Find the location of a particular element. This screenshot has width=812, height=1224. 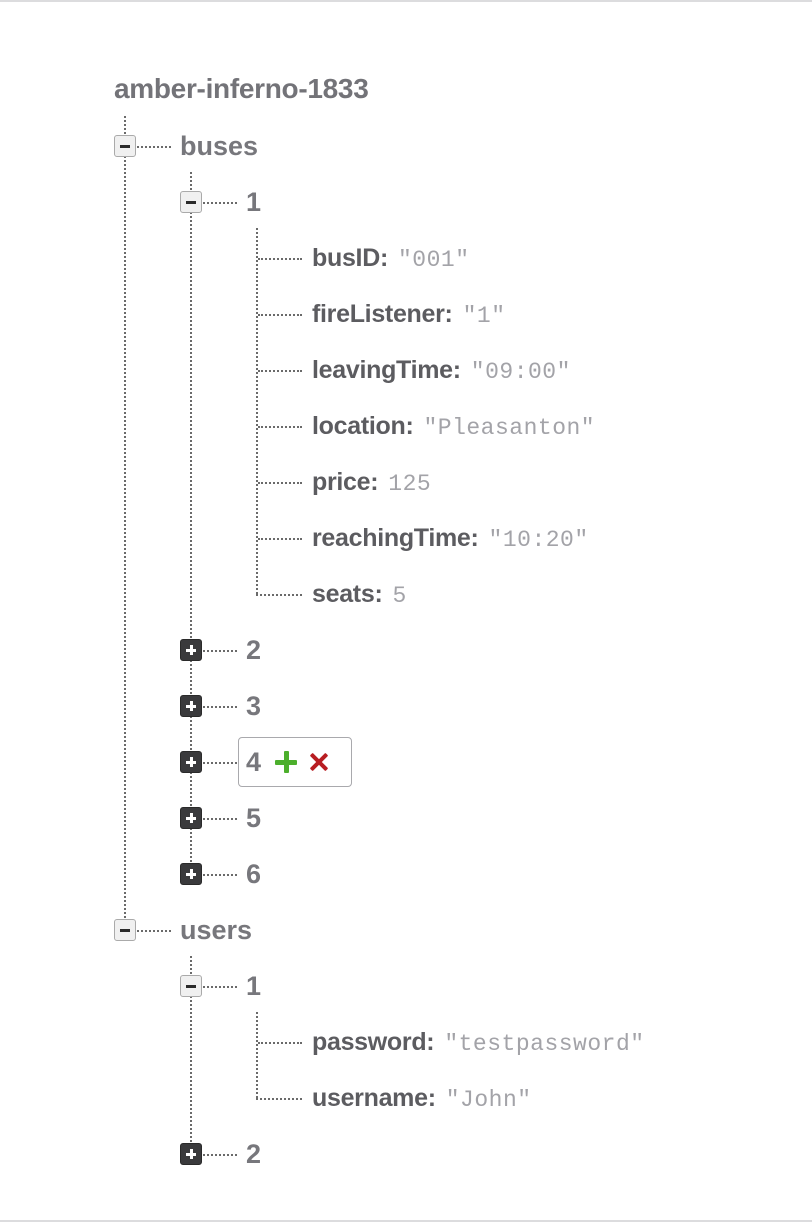

field-value: "John" is located at coordinates (488, 1100).